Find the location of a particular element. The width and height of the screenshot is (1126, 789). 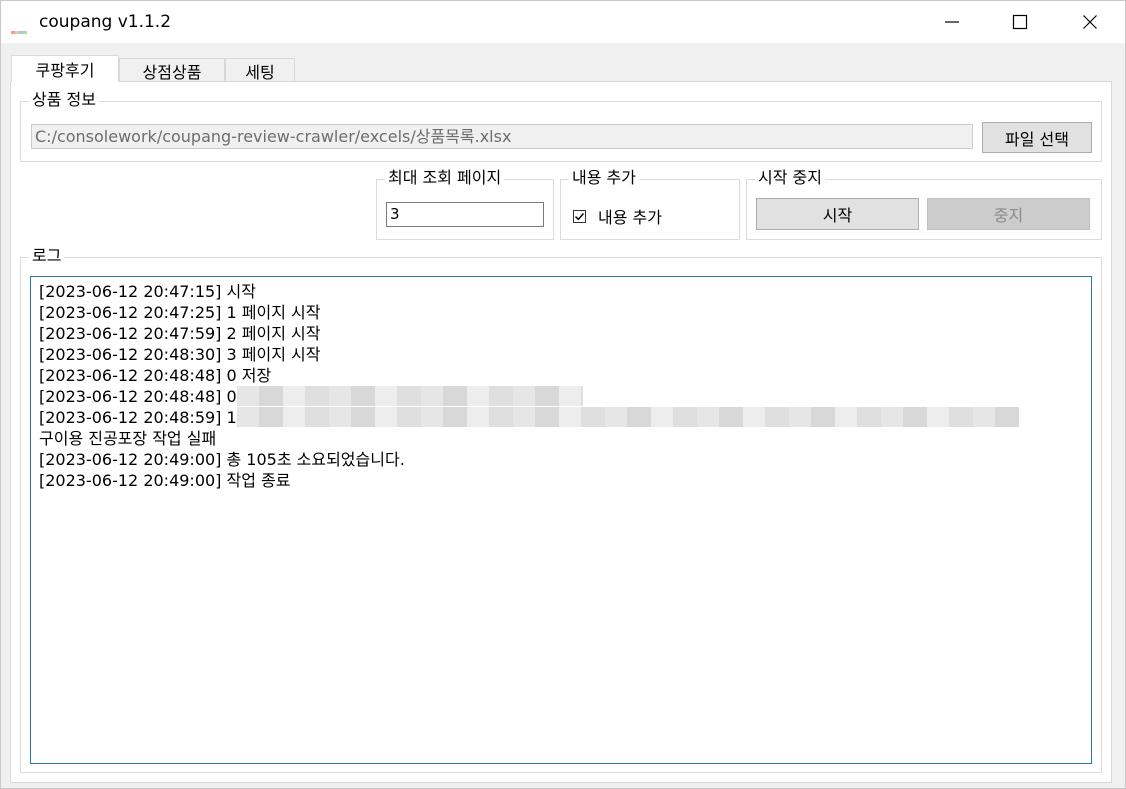

log-line: [2023-06-12 20:48:30] 3 페이지 시작 is located at coordinates (180, 354).